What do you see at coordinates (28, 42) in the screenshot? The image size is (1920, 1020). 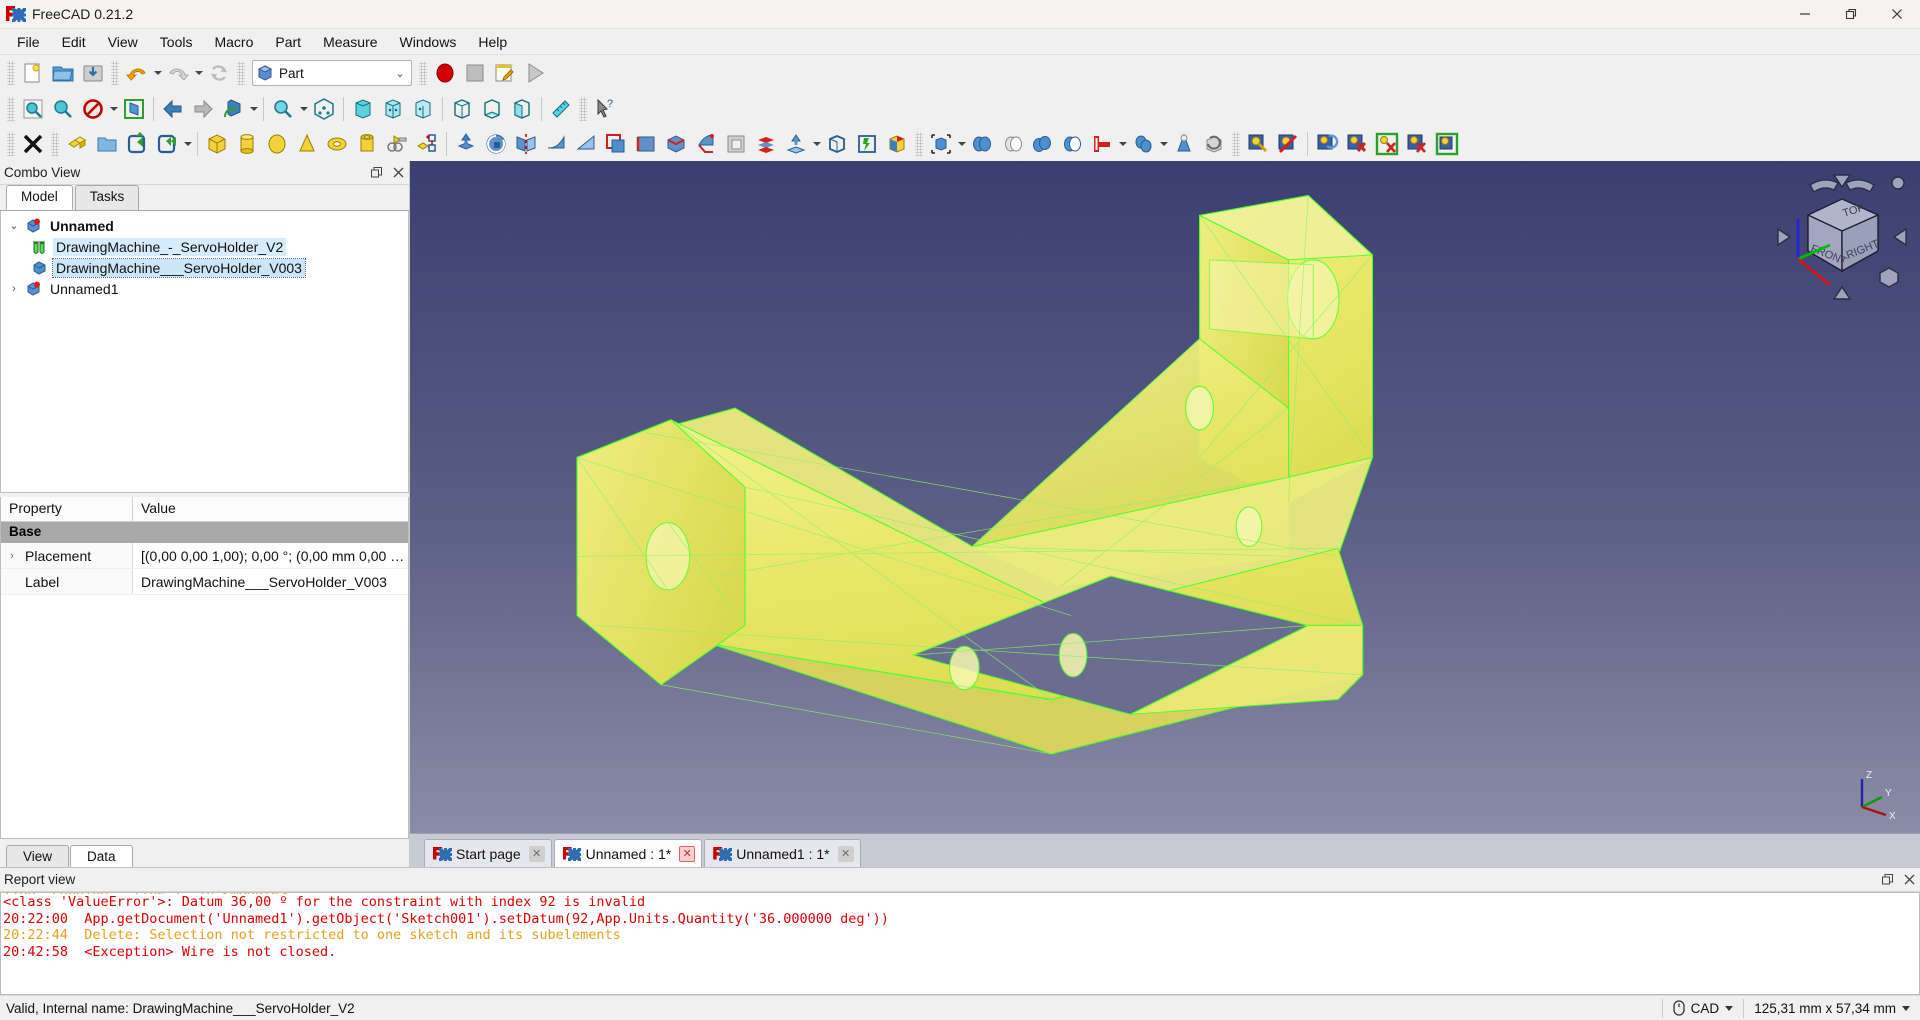 I see `menu-file: File` at bounding box center [28, 42].